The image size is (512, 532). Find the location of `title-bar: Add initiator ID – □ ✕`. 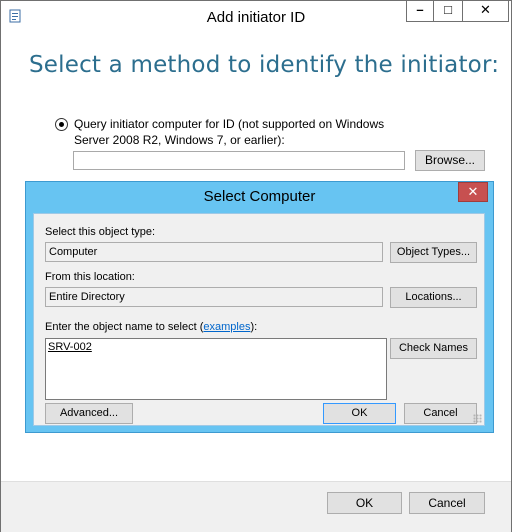

title-bar: Add initiator ID – □ ✕ is located at coordinates (256, 16).